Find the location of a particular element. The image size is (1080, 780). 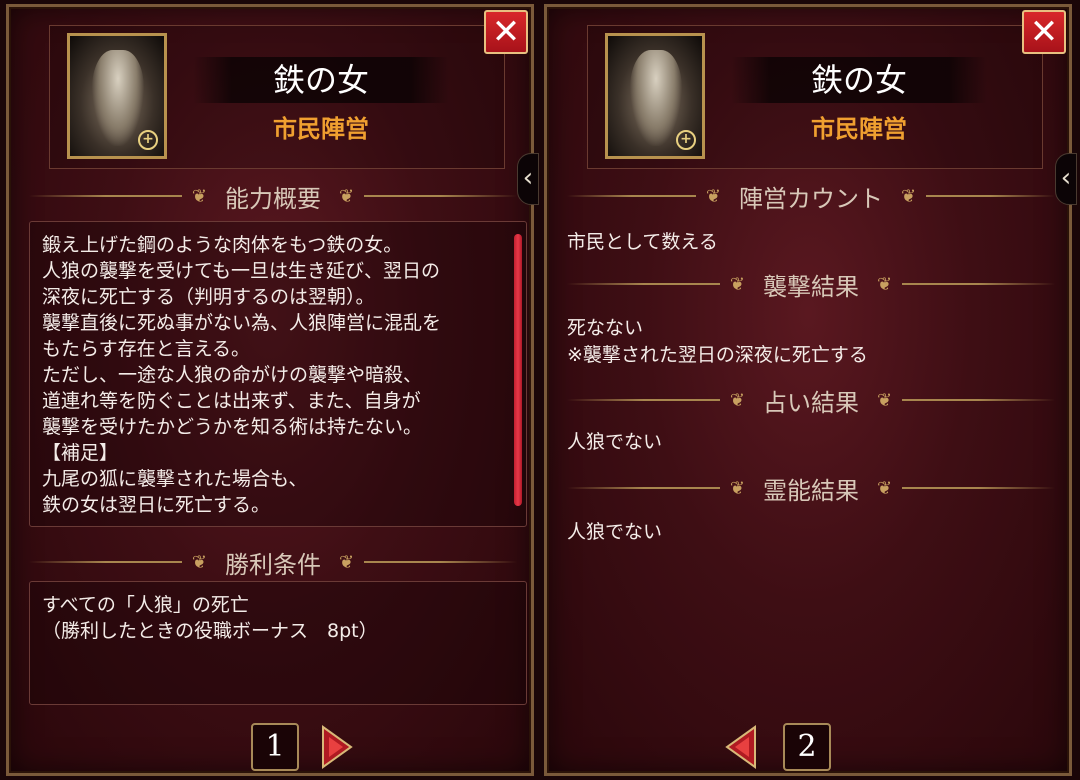

section-header: ❦ 襲撃結果 ❦ is located at coordinates (811, 284).